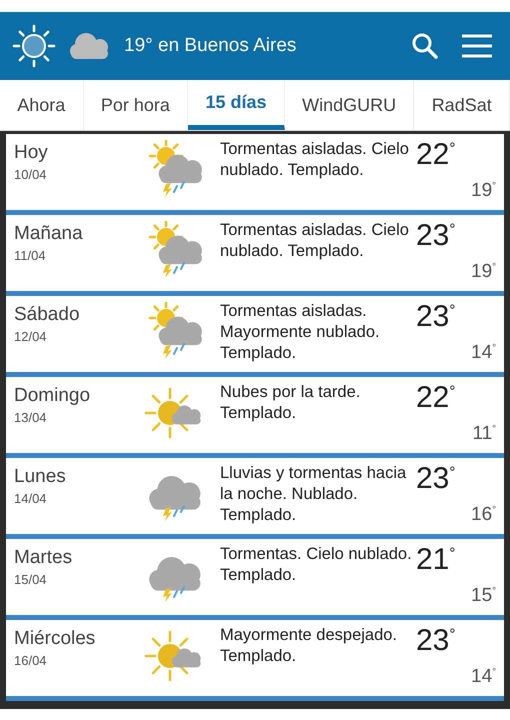  I want to click on day-date: 14/04, so click(31, 498).